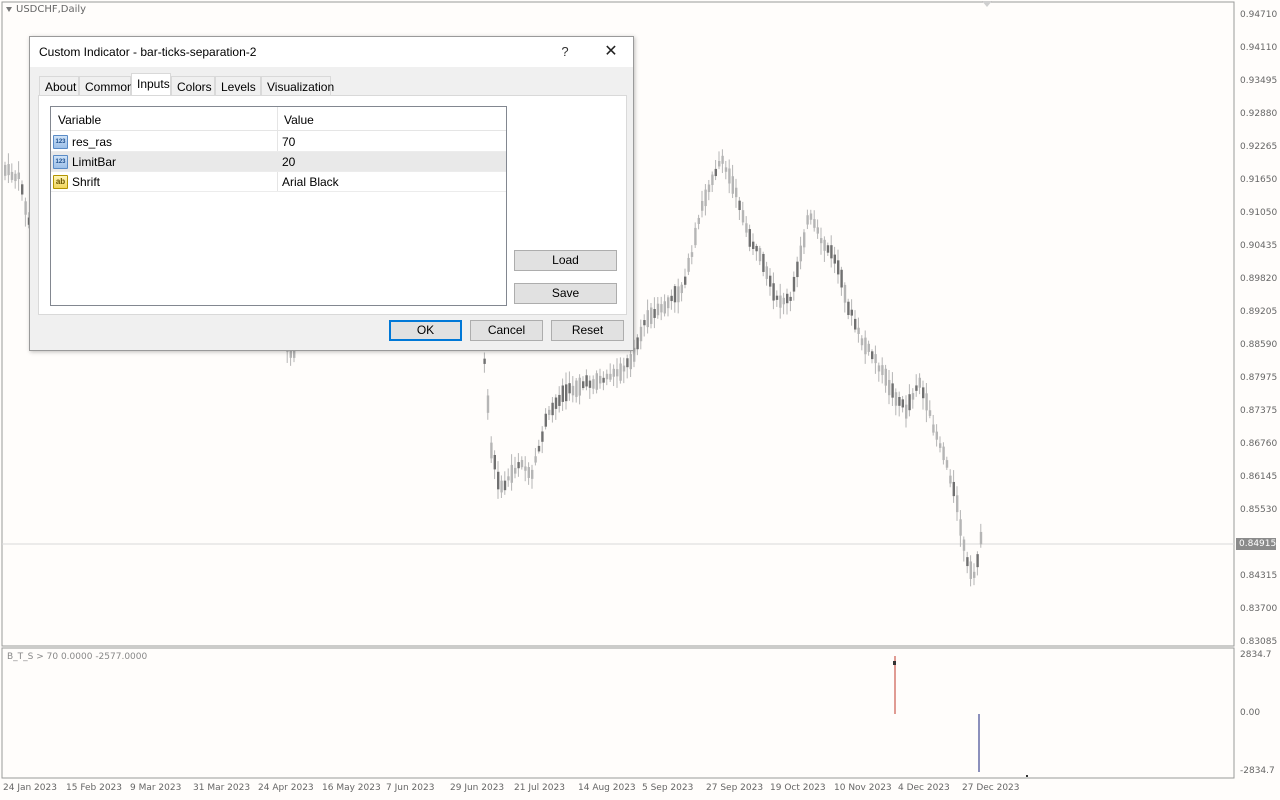 The height and width of the screenshot is (800, 1280). What do you see at coordinates (222, 788) in the screenshot?
I see `date-tick-label: 31 Mar 2023` at bounding box center [222, 788].